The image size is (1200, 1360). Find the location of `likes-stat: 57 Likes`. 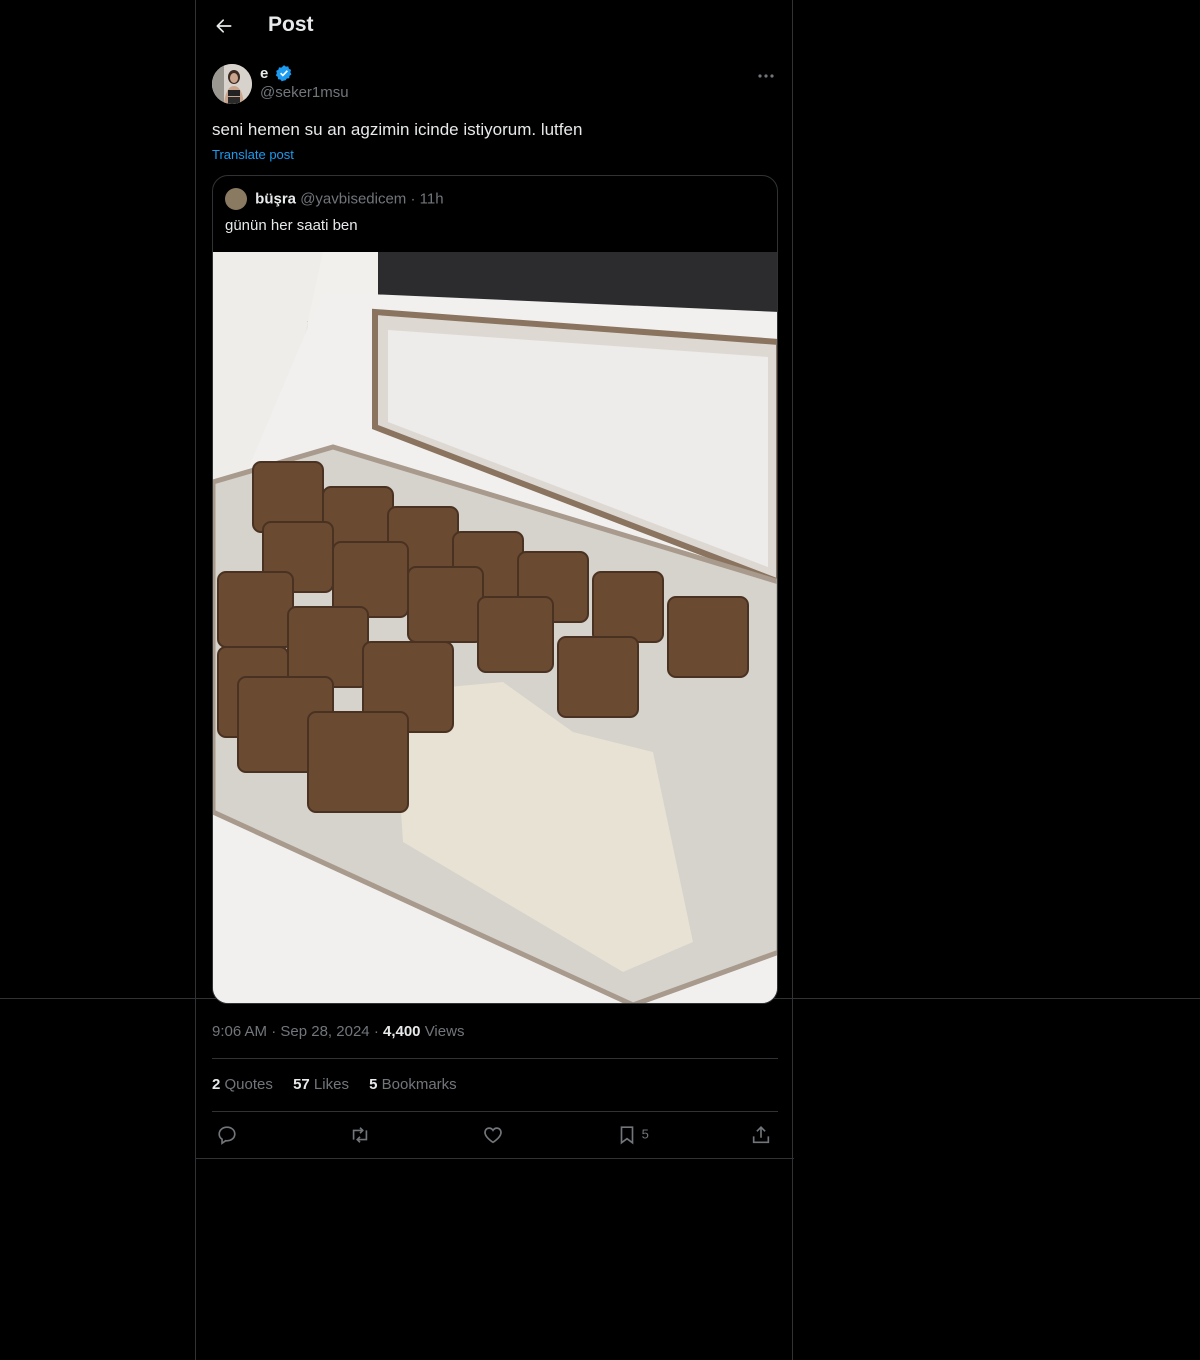

likes-stat: 57 Likes is located at coordinates (321, 1084).